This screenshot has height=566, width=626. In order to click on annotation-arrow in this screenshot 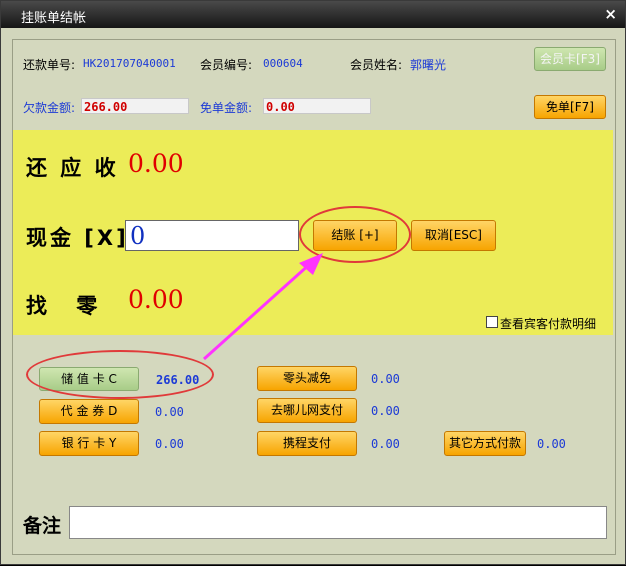, I will do `click(262, 307)`.